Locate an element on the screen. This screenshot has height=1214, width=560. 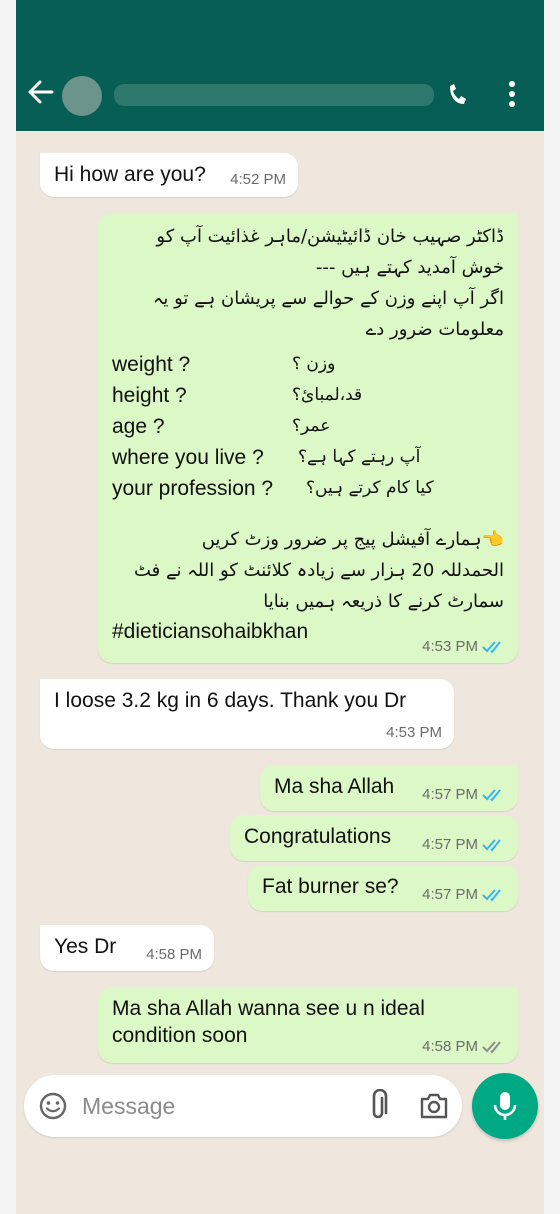
message-text: Ma sha Allah is located at coordinates (334, 786).